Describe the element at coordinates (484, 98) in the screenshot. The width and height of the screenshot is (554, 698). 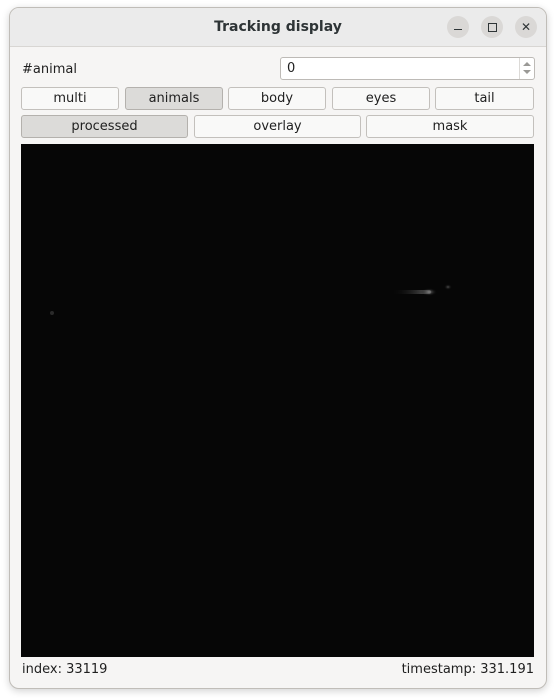
I see `tail-button: tail` at that location.